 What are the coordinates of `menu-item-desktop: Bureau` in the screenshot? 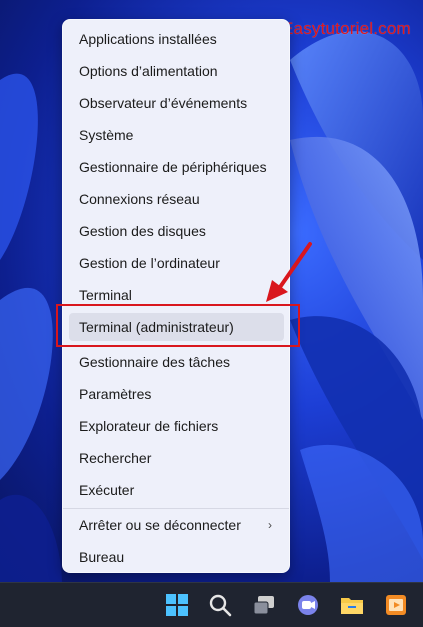 It's located at (176, 557).